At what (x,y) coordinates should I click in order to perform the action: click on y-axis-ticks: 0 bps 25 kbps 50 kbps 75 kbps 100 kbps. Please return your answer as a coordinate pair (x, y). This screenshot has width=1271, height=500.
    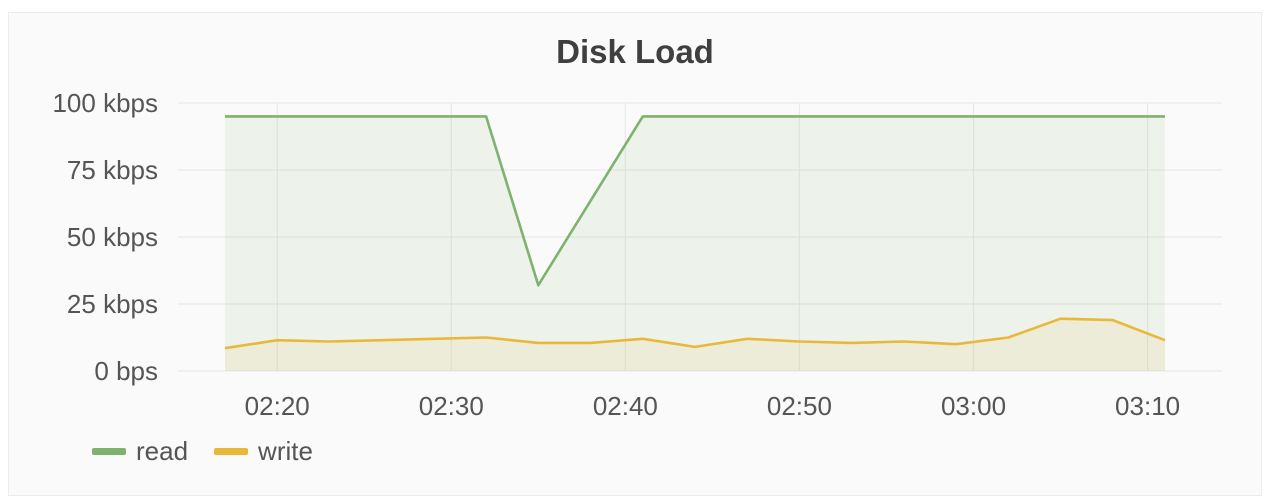
    Looking at the image, I should click on (105, 237).